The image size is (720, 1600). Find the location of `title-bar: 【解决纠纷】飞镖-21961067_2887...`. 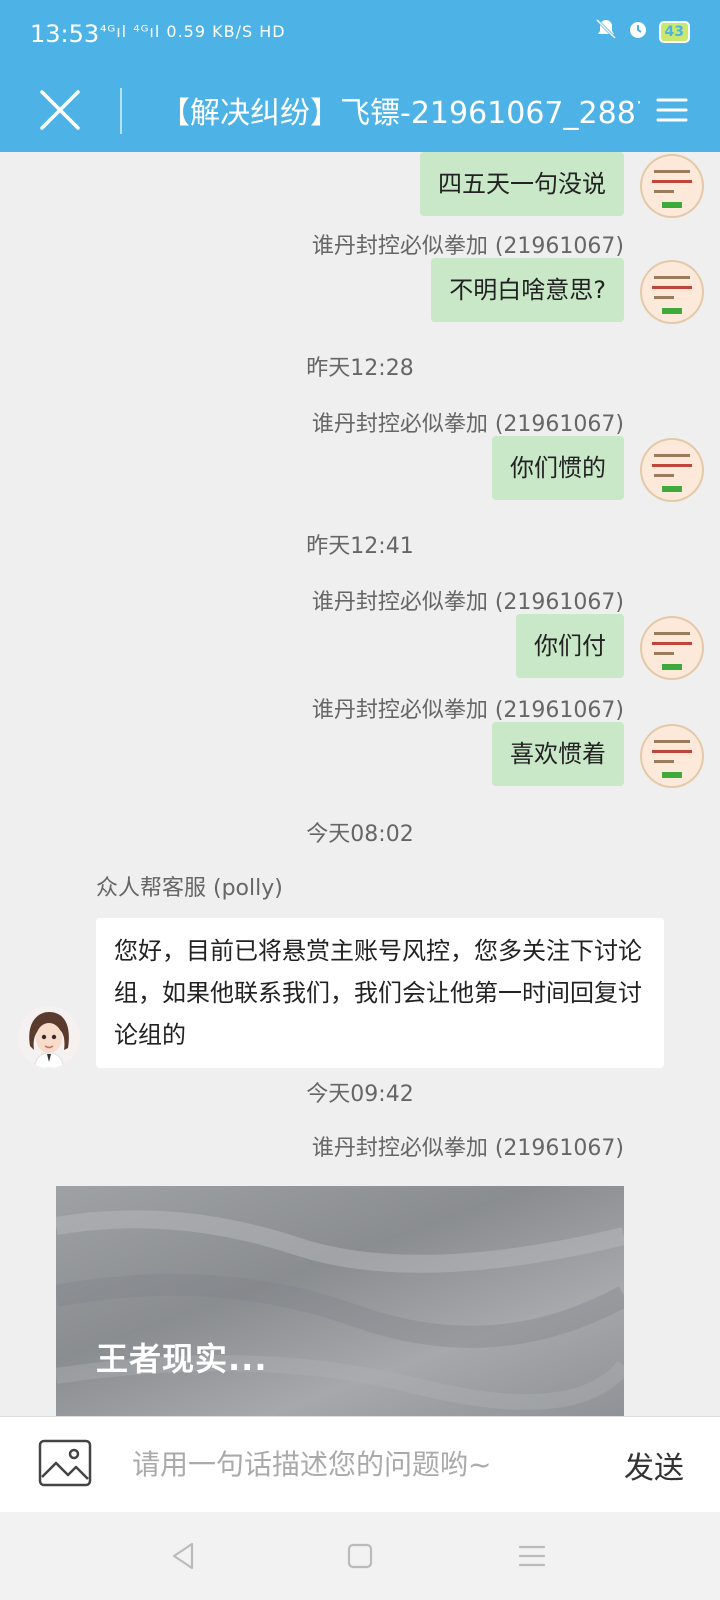

title-bar: 【解决纠纷】飞镖-21961067_2887... is located at coordinates (360, 112).